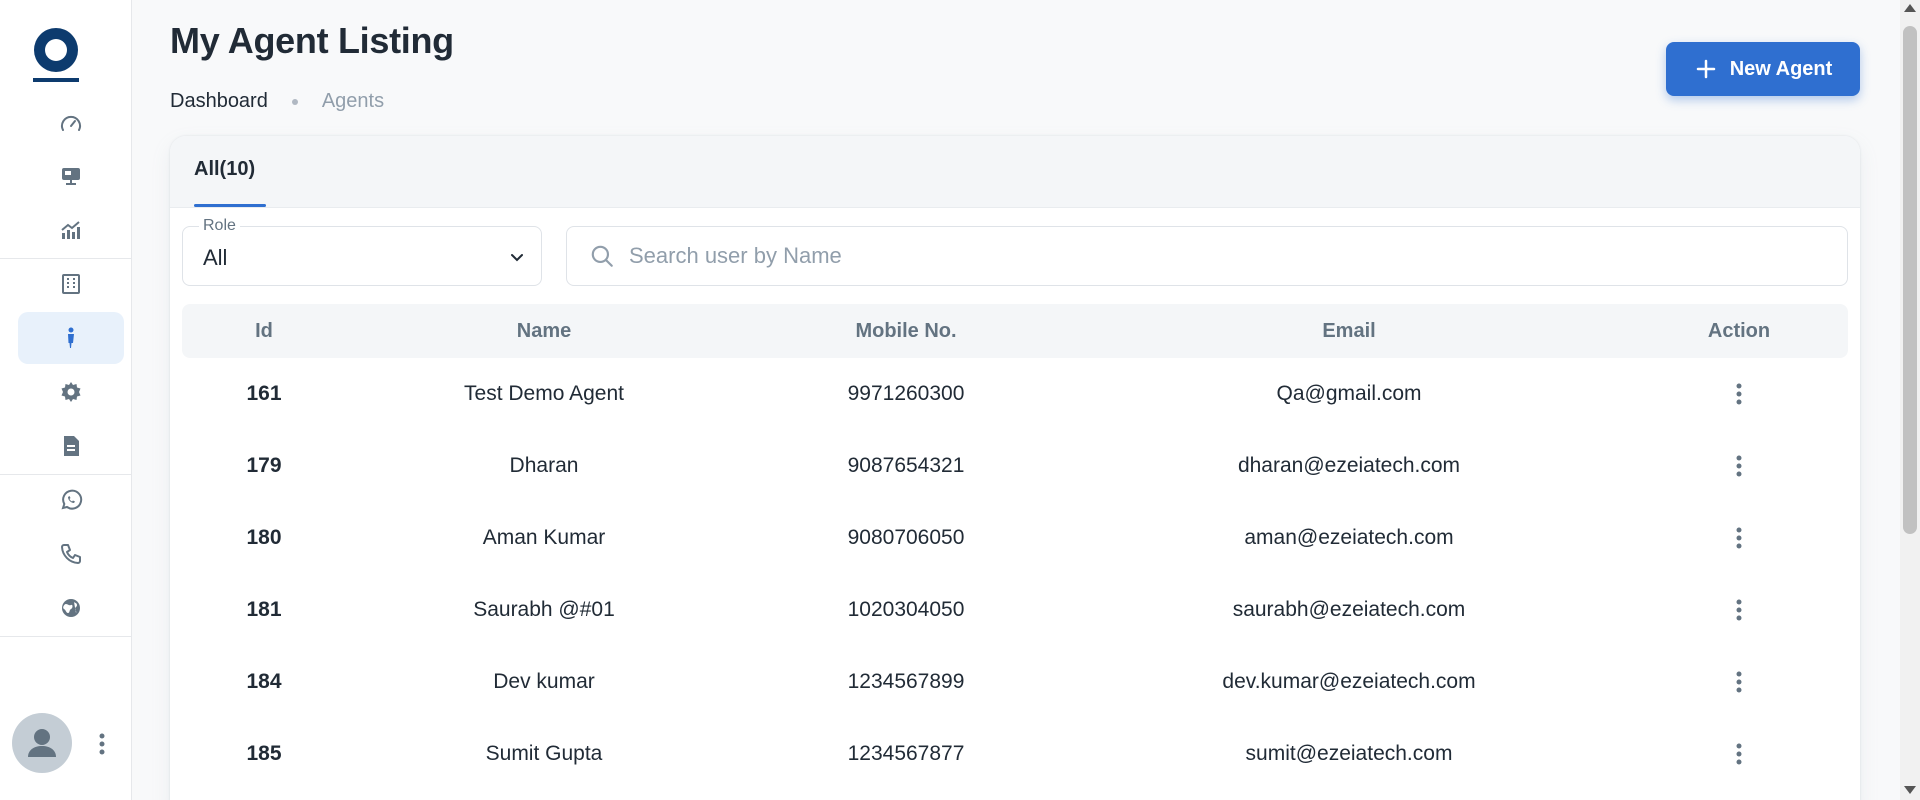 The height and width of the screenshot is (800, 1920). I want to click on search-box, so click(1207, 256).